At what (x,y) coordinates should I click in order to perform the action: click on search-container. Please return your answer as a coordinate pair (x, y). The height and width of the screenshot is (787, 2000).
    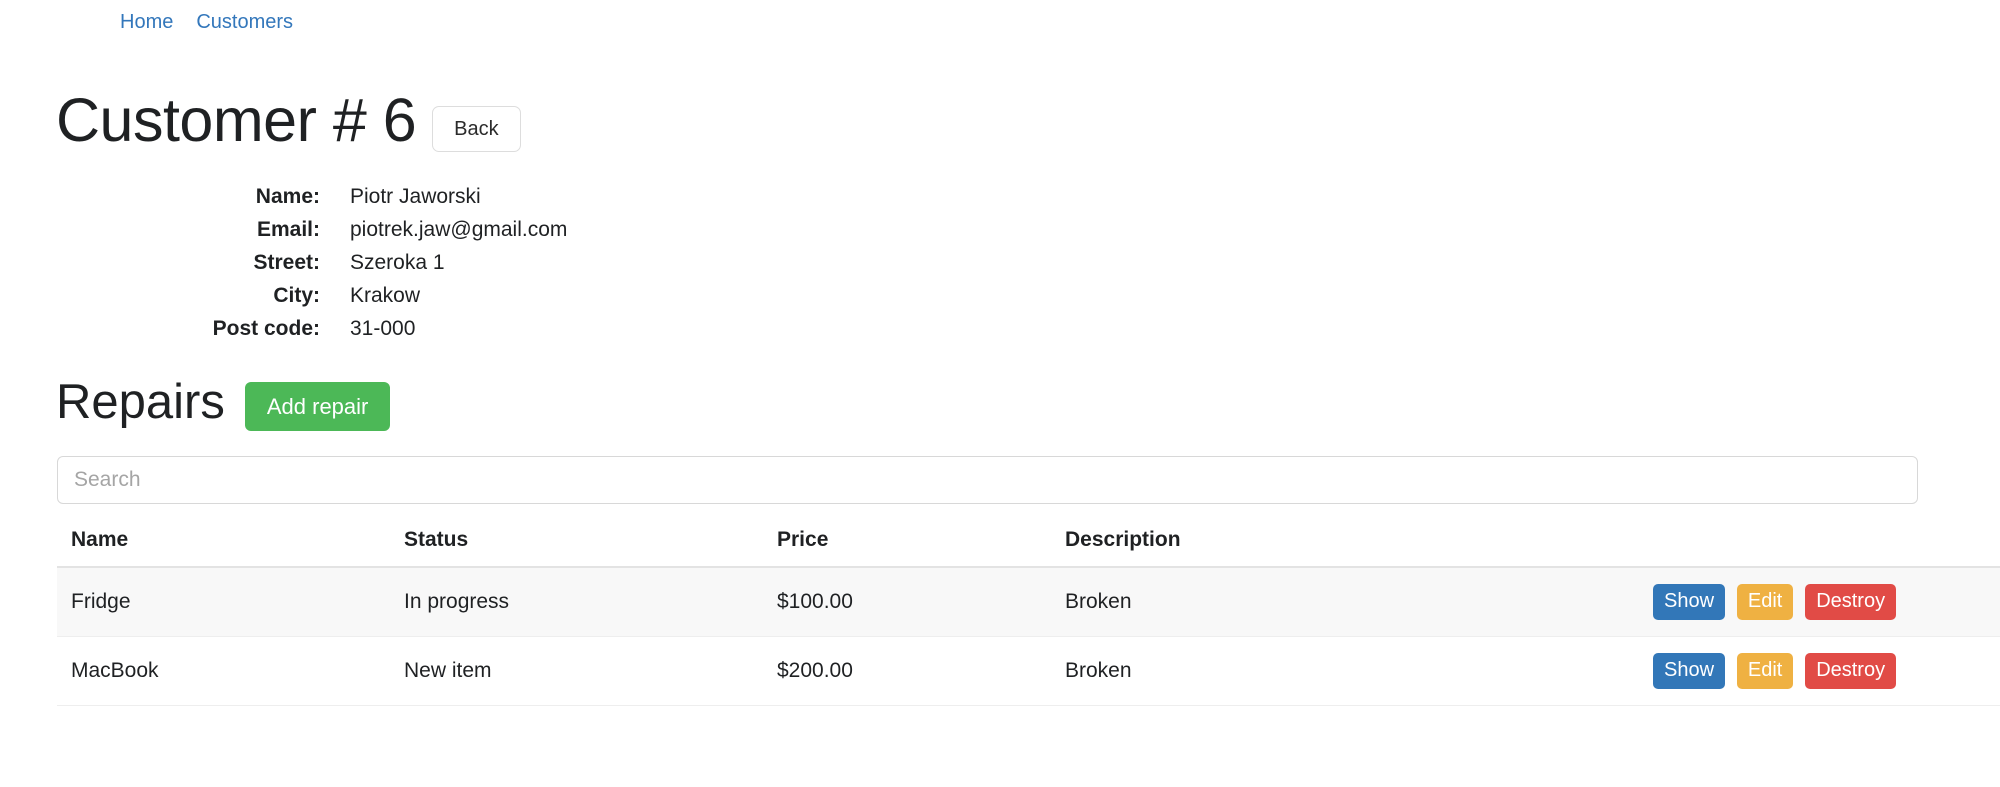
    Looking at the image, I should click on (987, 480).